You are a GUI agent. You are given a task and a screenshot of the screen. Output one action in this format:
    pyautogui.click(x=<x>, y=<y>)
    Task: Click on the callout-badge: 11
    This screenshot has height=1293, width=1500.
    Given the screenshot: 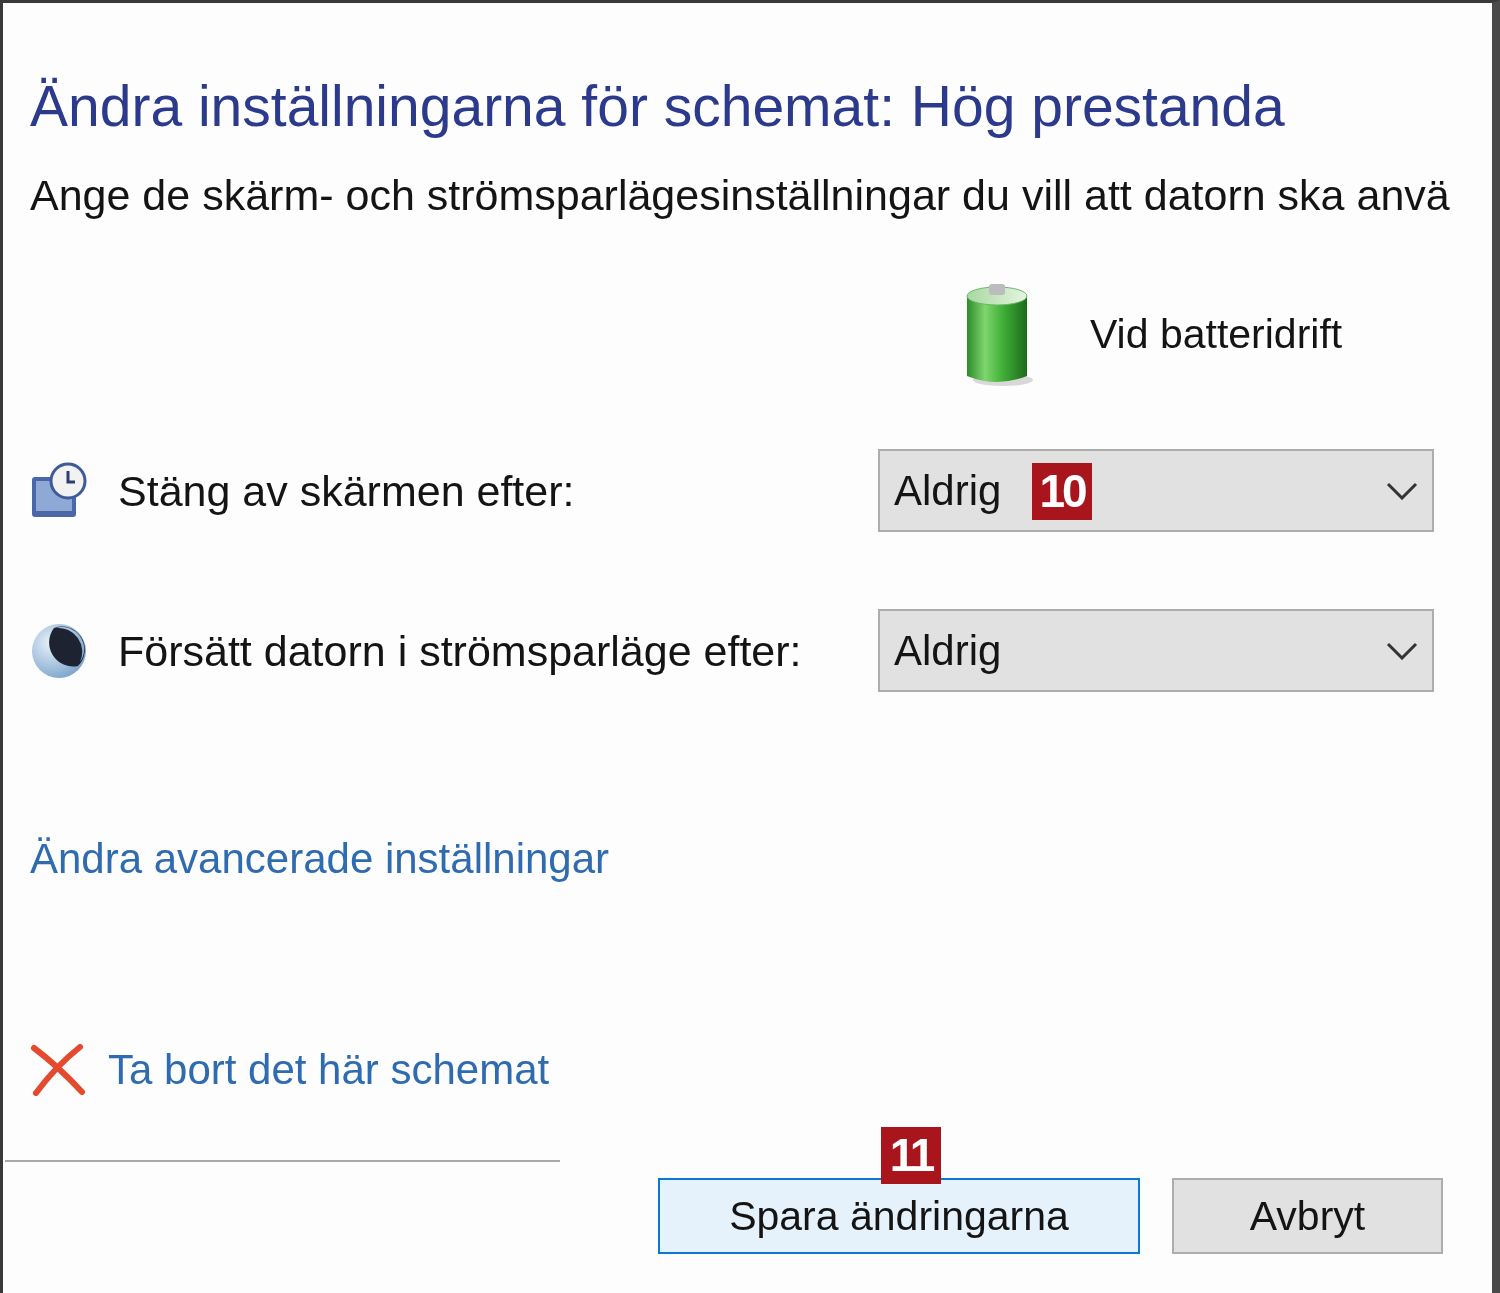 What is the action you would take?
    pyautogui.click(x=911, y=1155)
    